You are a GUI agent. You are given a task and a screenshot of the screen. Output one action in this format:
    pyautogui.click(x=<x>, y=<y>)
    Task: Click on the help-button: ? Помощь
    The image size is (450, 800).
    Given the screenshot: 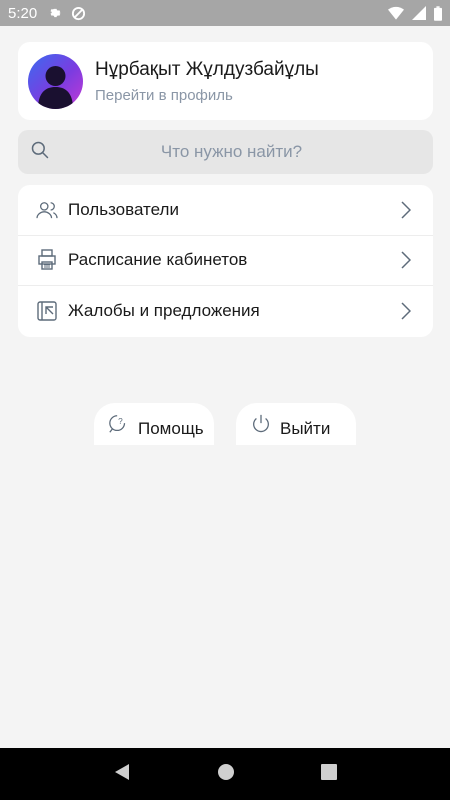 What is the action you would take?
    pyautogui.click(x=154, y=424)
    